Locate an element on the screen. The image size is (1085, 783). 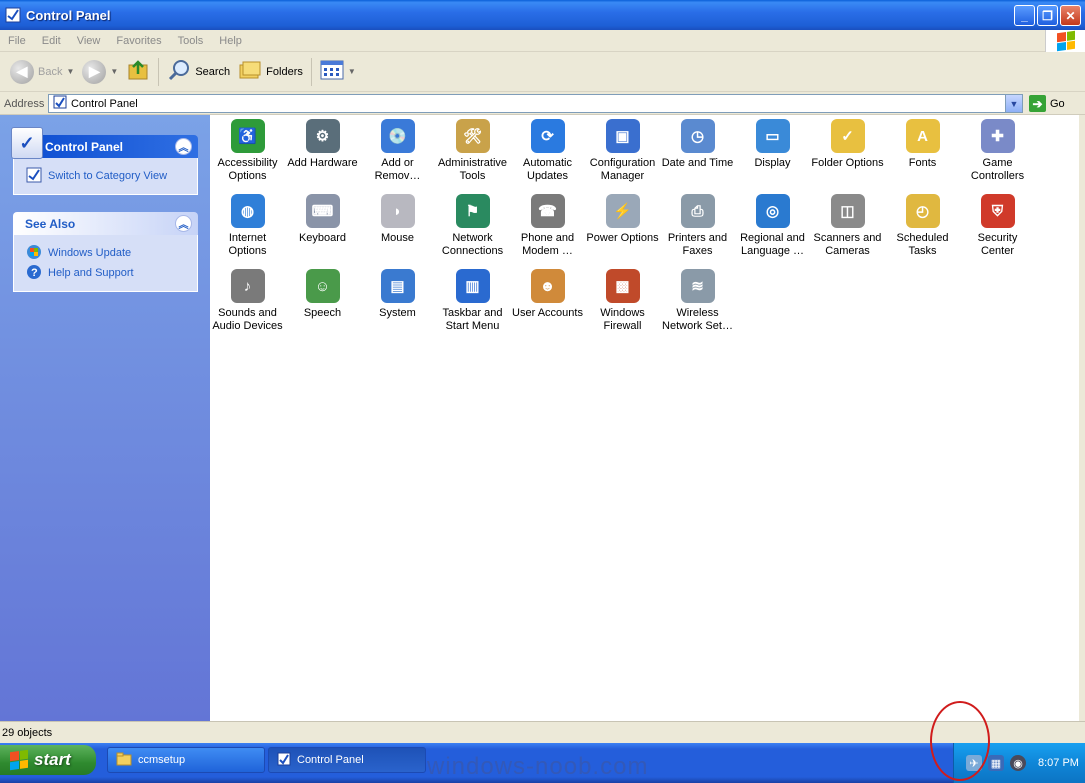
folder-icon is located at coordinates (124, 760).